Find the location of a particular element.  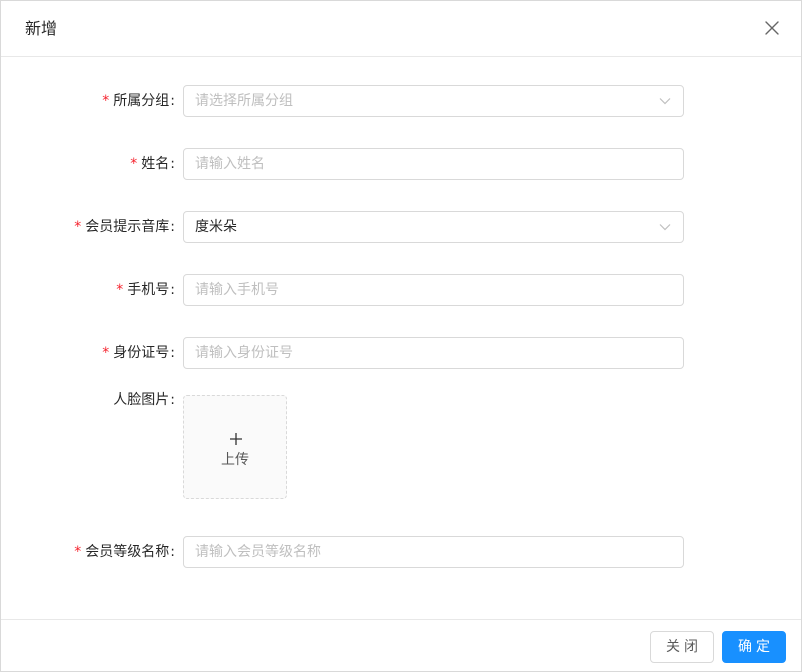

name-input: 请输入姓名 is located at coordinates (433, 164).